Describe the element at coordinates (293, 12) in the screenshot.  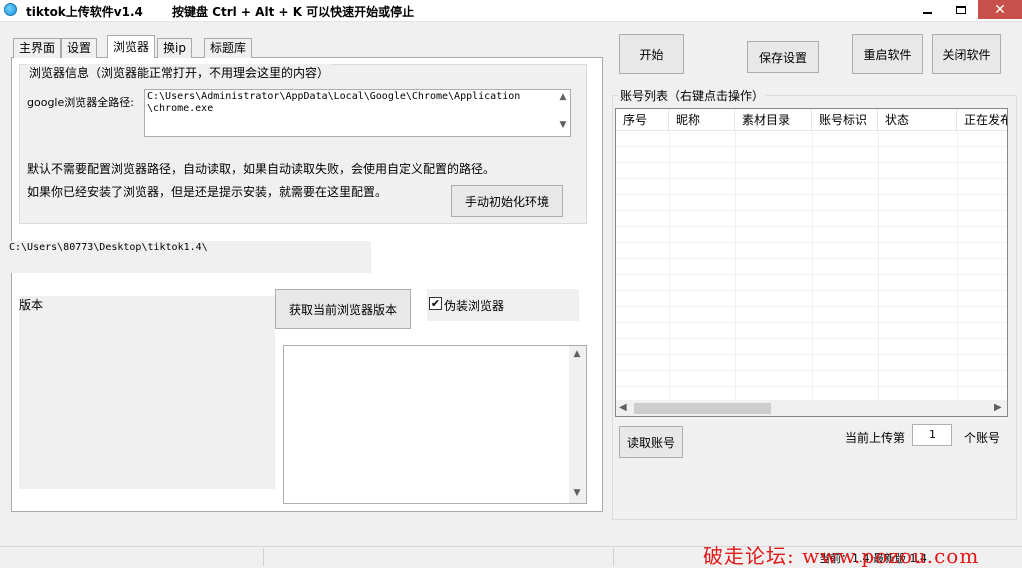
I see `hotkey-hint: 按键盘 Ctrl + Alt + K 可以快速开始或停止` at that location.